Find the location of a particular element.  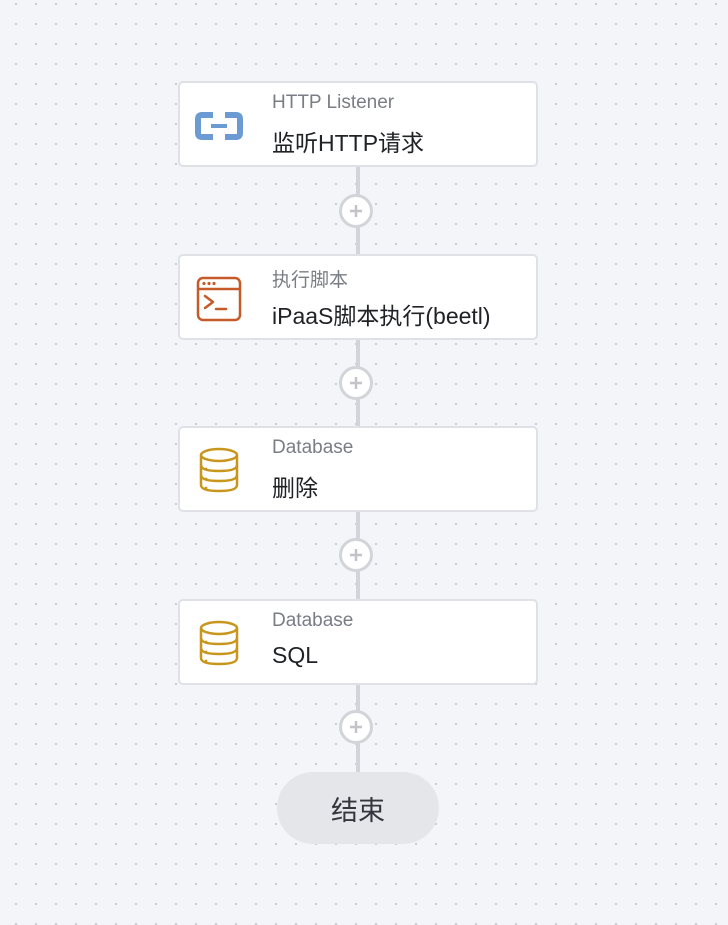

flow-node-script: 执行脚本 iPaaS脚本执行(beetl) is located at coordinates (358, 297).